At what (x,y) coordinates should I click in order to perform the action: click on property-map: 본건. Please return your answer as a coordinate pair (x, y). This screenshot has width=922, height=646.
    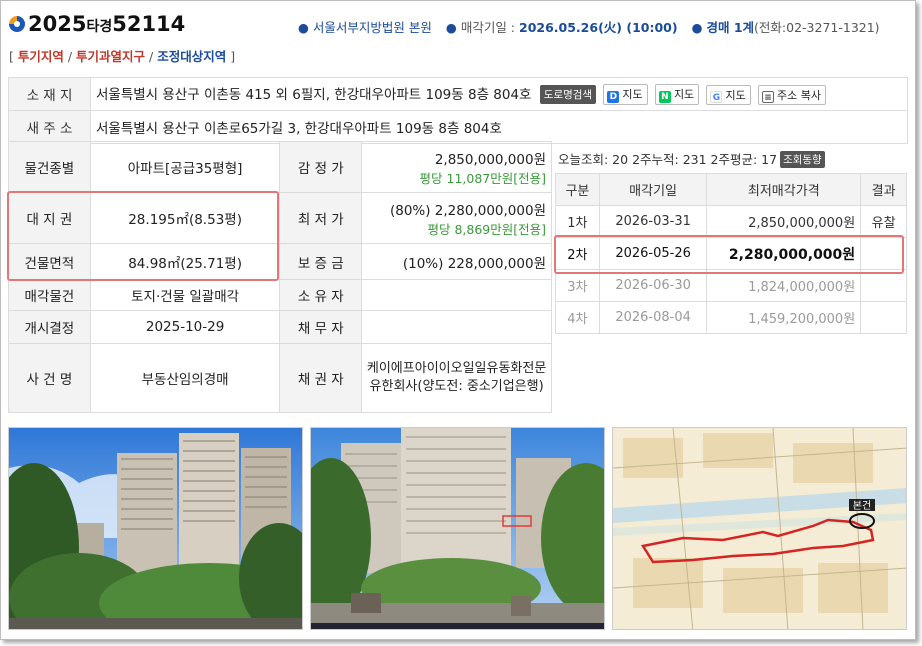
    Looking at the image, I should click on (759, 528).